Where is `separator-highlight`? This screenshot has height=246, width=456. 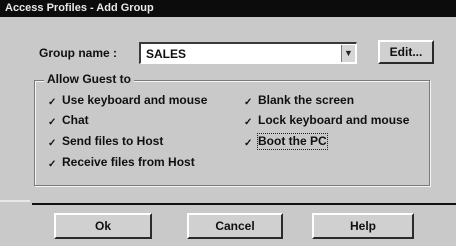 separator-highlight is located at coordinates (15, 201).